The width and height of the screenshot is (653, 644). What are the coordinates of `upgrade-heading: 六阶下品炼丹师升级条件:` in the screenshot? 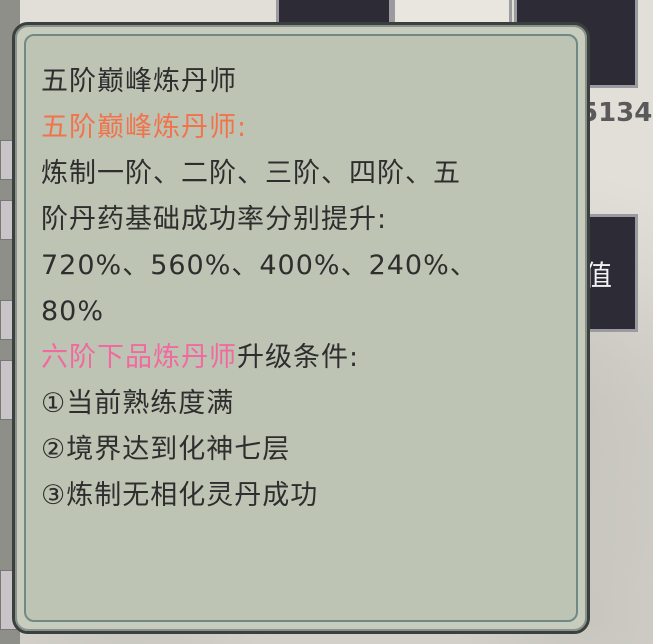 It's located at (301, 358).